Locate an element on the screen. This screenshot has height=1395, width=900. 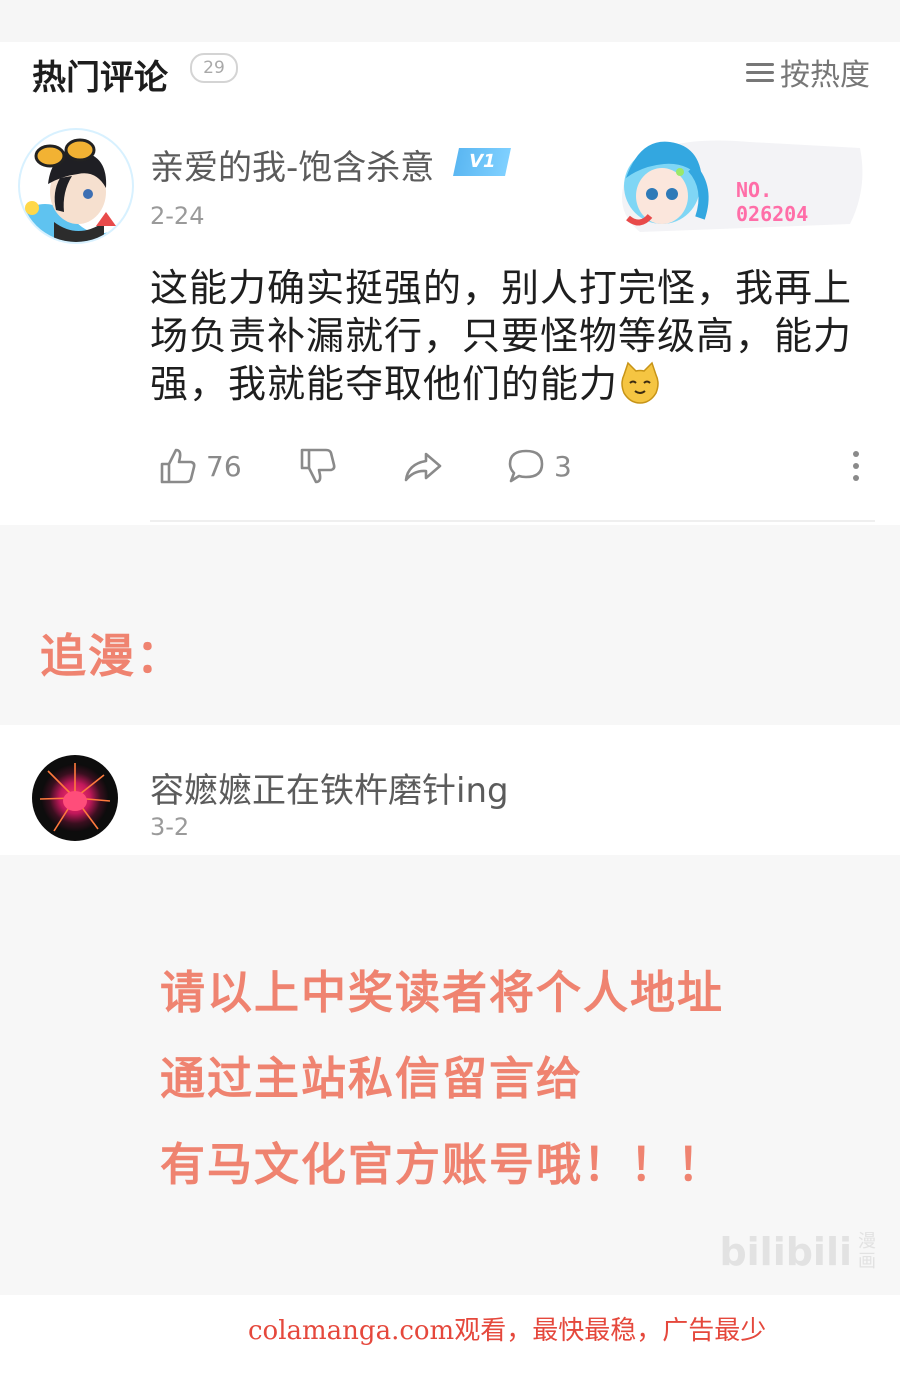
fan-badge-art is located at coordinates (742, 186).